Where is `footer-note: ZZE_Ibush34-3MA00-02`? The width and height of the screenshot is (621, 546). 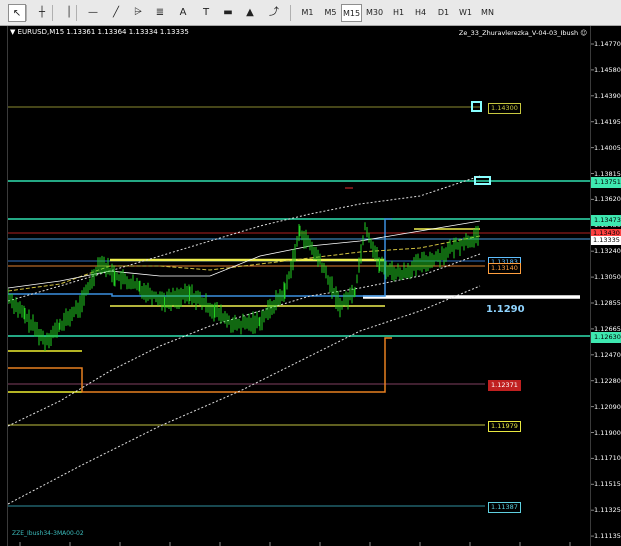
footer-note: ZZE_Ibush34-3MA00-02 is located at coordinates (48, 533).